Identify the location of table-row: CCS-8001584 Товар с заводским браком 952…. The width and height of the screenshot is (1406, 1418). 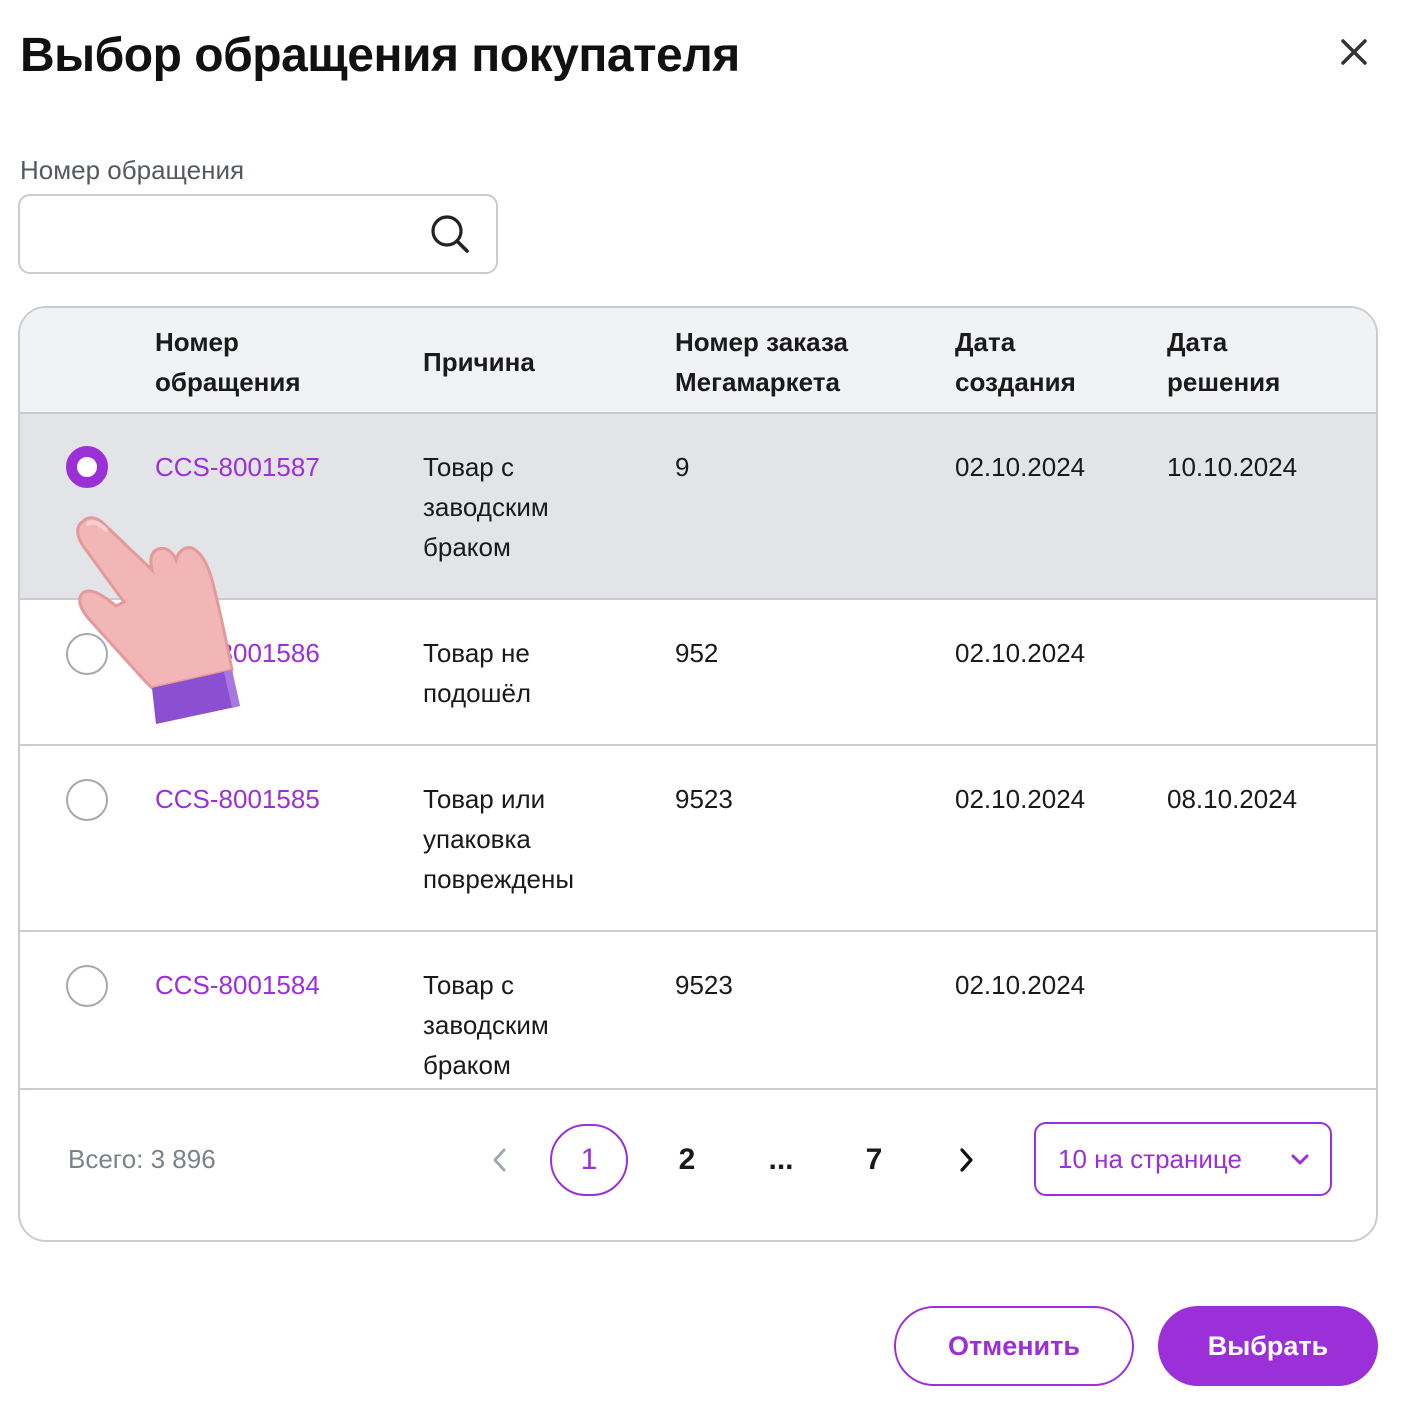
(698, 1010).